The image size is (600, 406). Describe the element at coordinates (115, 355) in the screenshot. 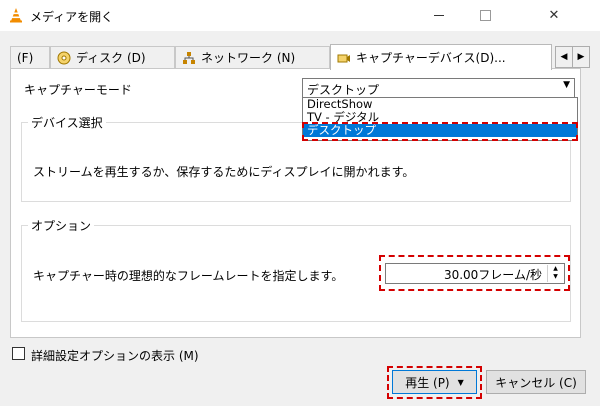

I see `advanced-options-label: 詳細設定オプションの表示 (M)` at that location.